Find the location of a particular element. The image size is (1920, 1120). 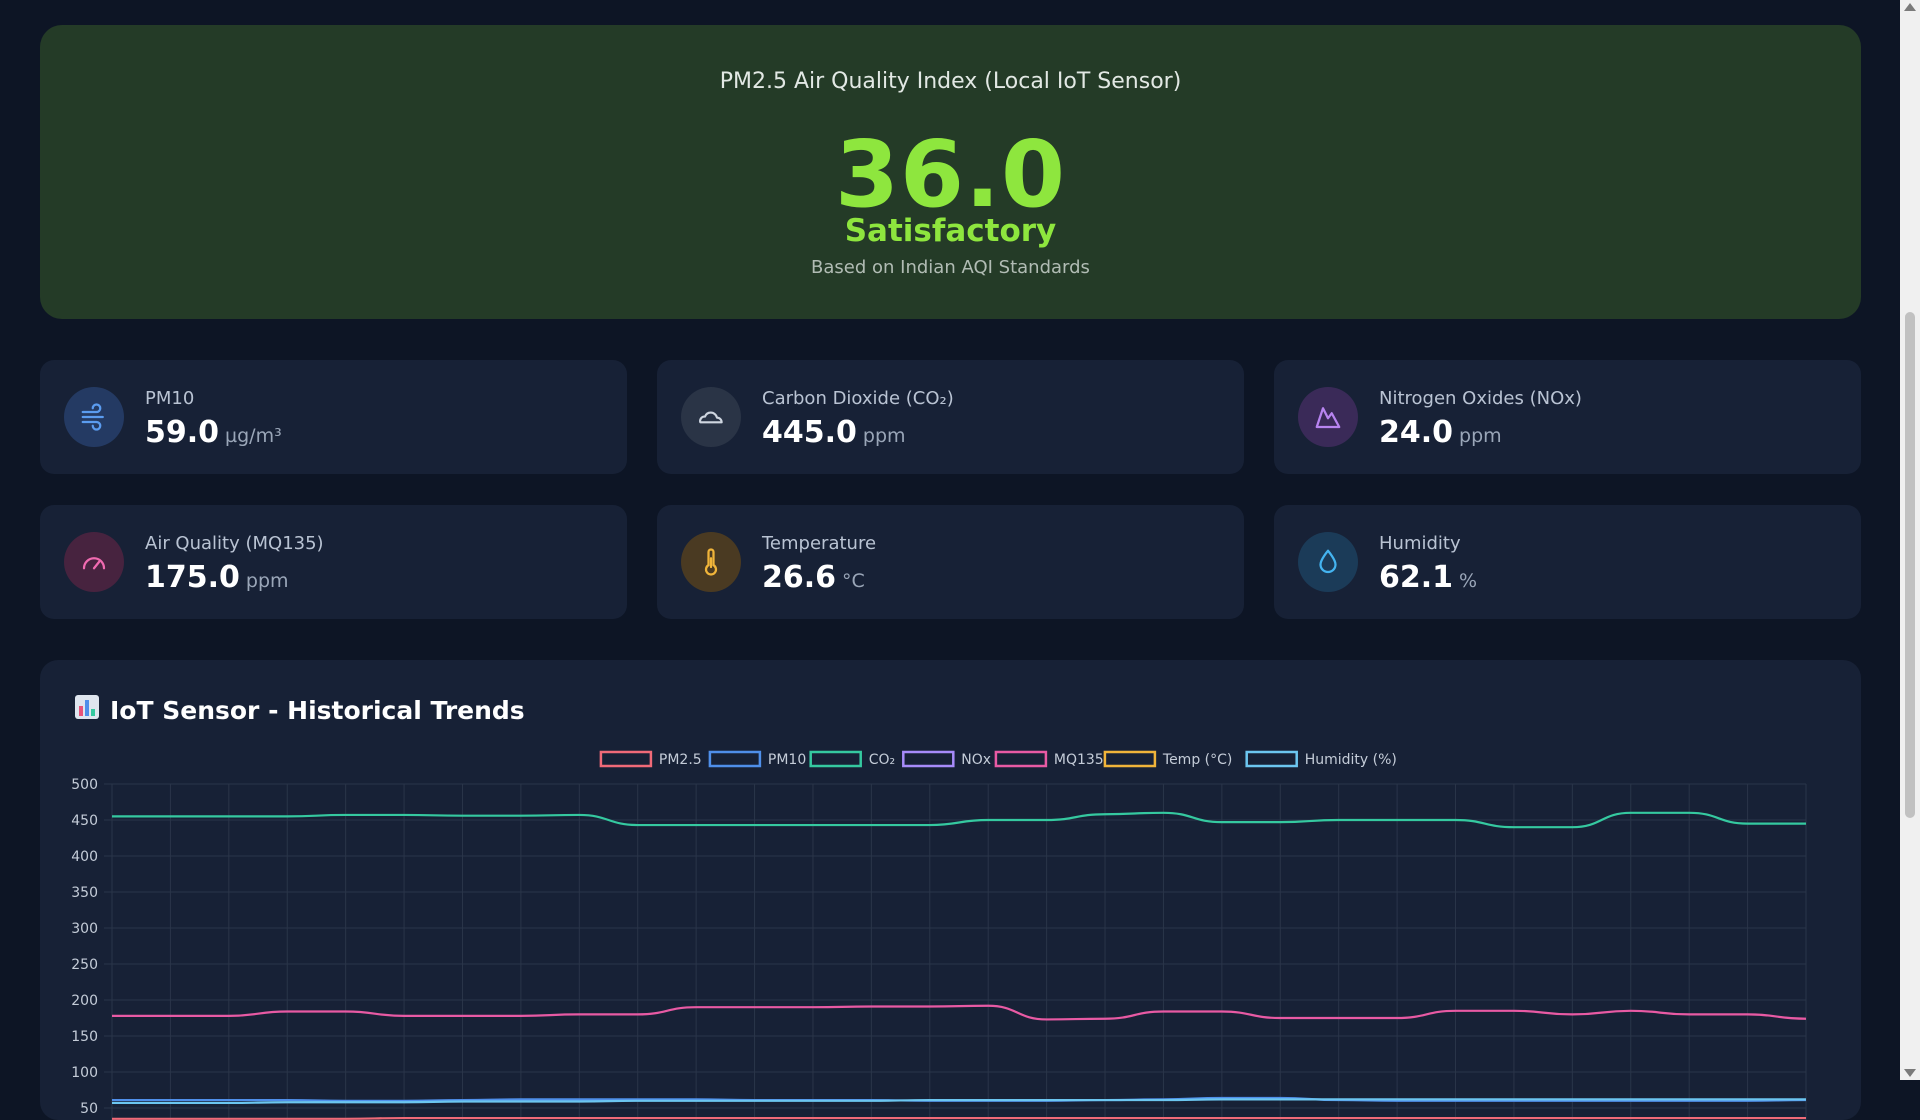

metric-value: 62.1 is located at coordinates (1416, 577).